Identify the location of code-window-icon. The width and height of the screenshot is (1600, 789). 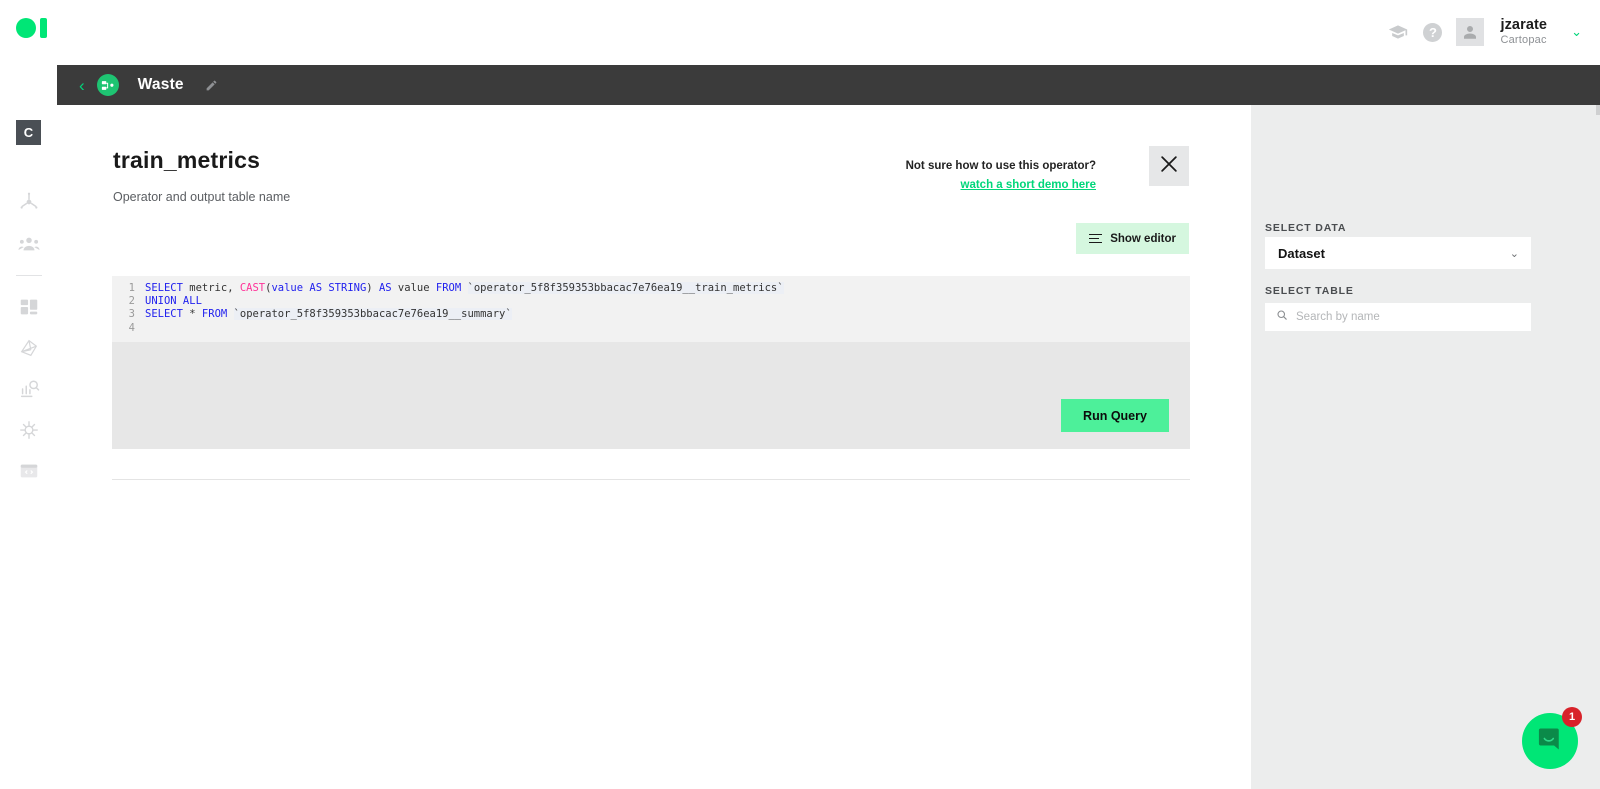
(29, 471).